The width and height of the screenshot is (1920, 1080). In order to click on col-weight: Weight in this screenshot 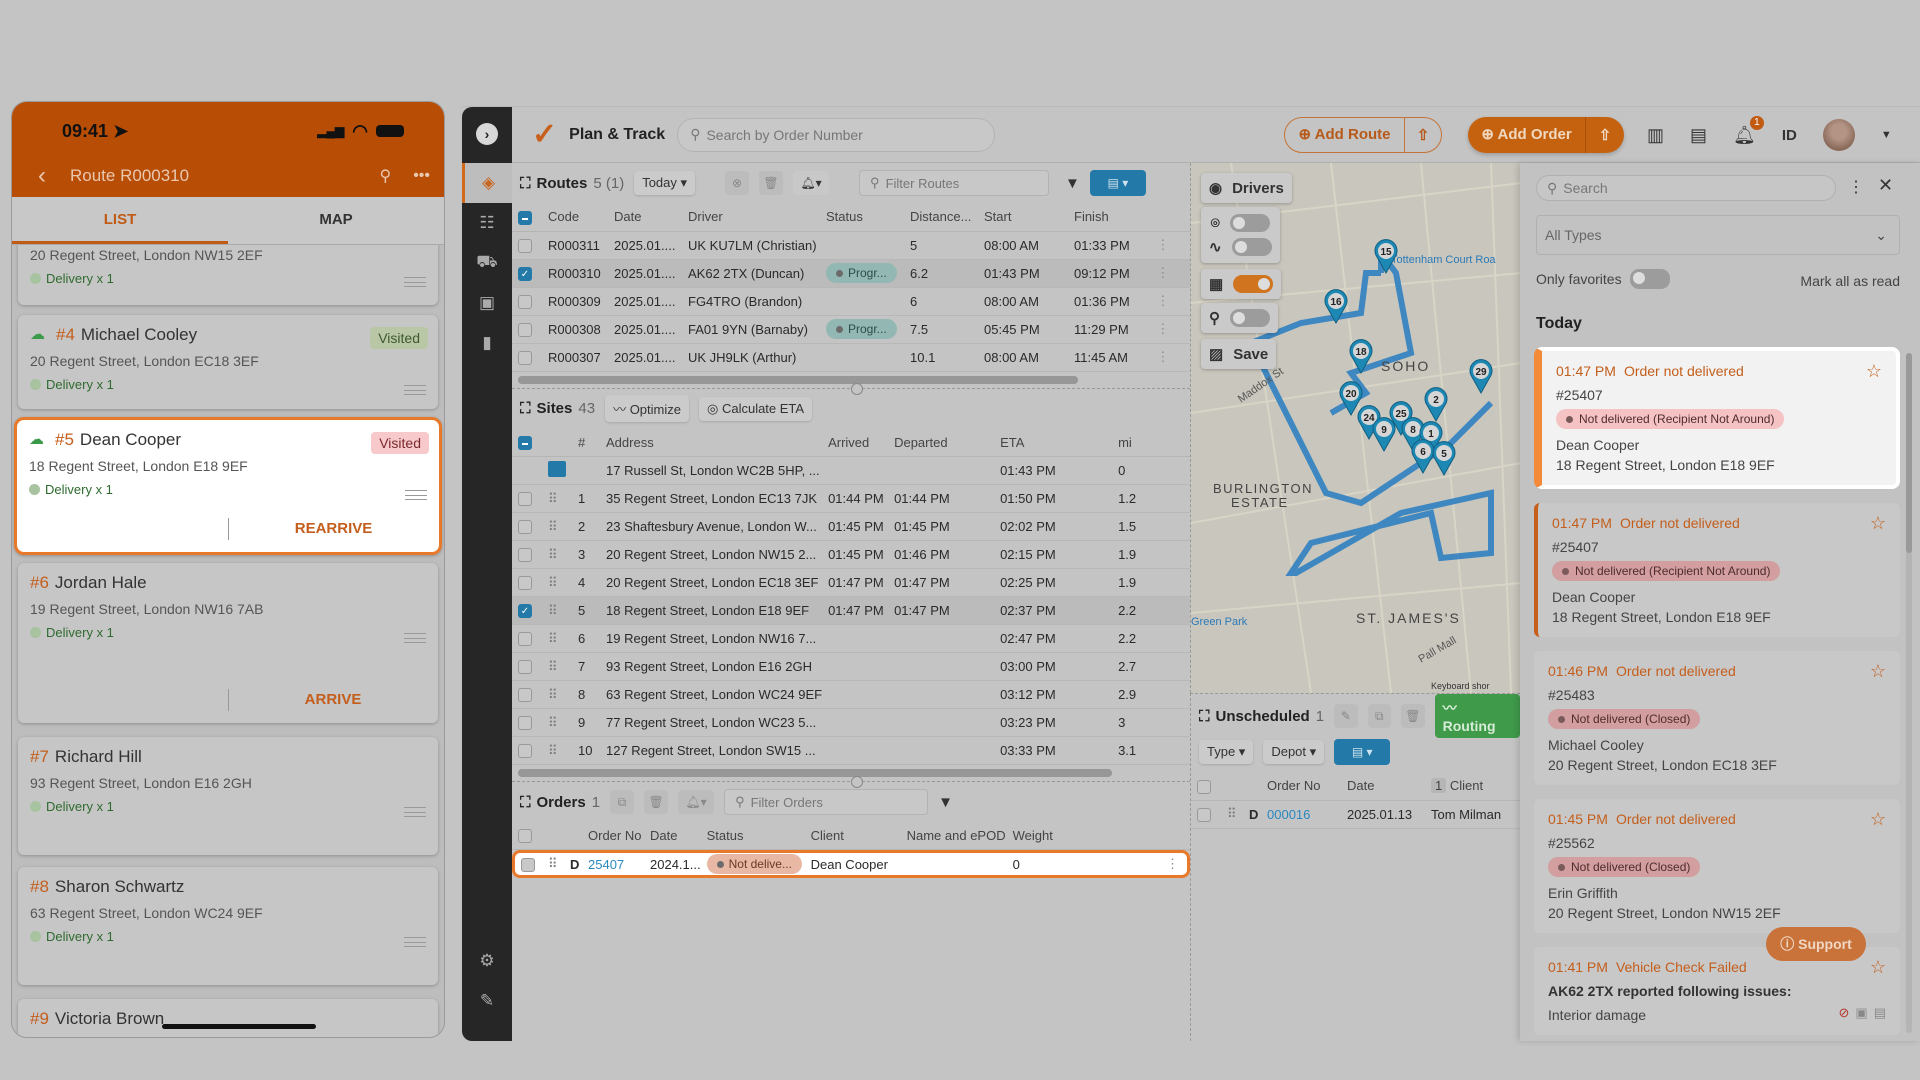, I will do `click(1041, 836)`.